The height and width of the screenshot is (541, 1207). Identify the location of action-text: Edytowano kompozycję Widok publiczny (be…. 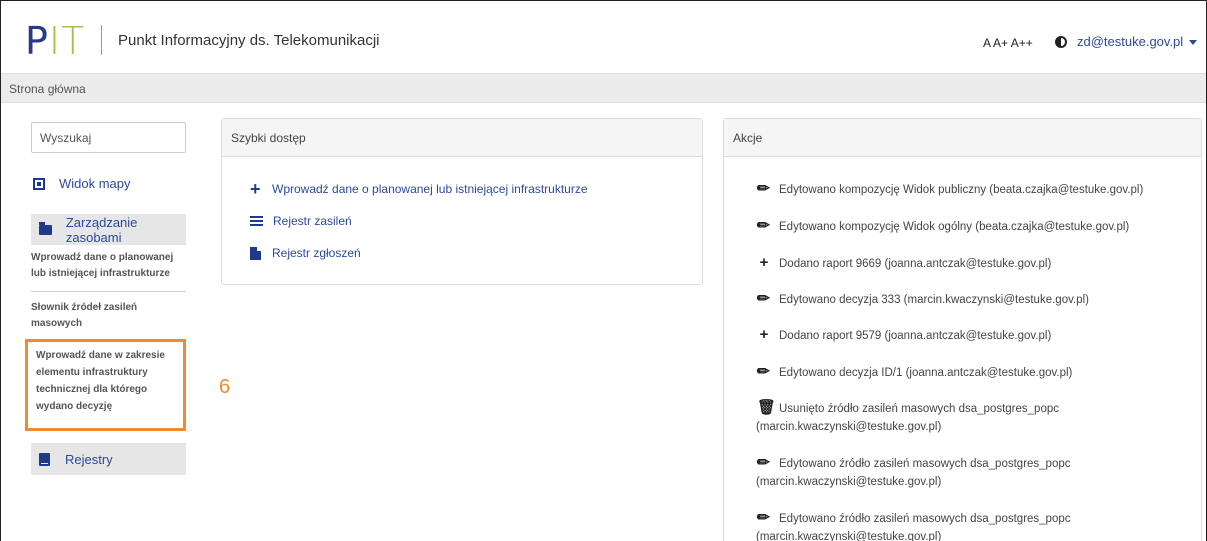
(961, 190).